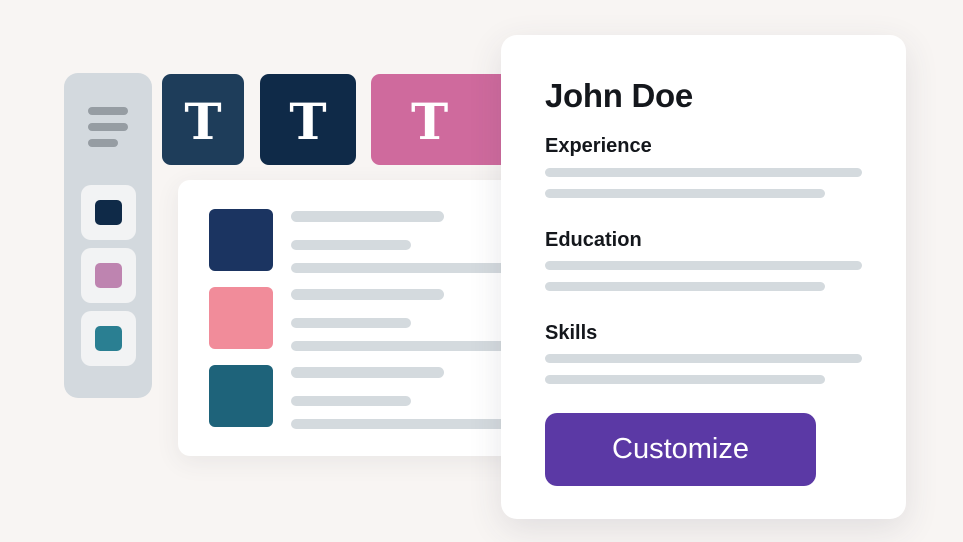  What do you see at coordinates (571, 333) in the screenshot?
I see `section-title-skills: Skills` at bounding box center [571, 333].